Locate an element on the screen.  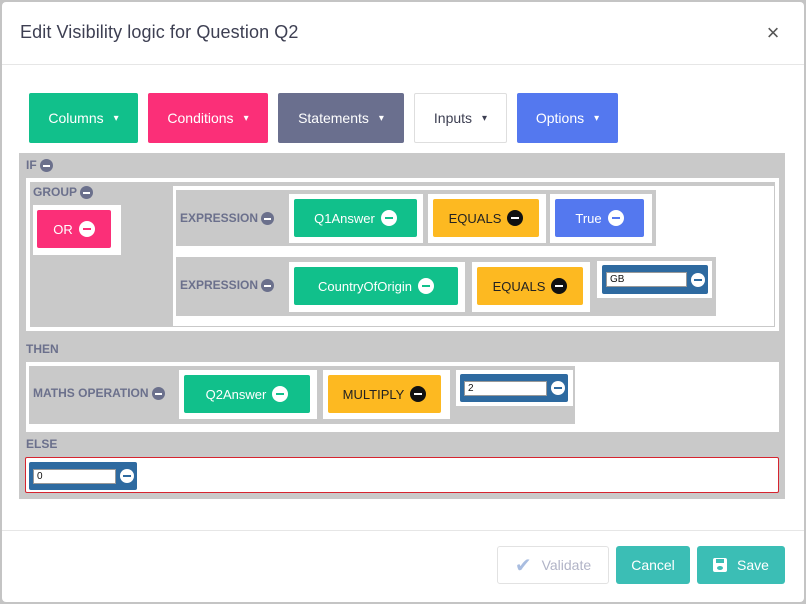
conditions-label: Conditions is located at coordinates (200, 118).